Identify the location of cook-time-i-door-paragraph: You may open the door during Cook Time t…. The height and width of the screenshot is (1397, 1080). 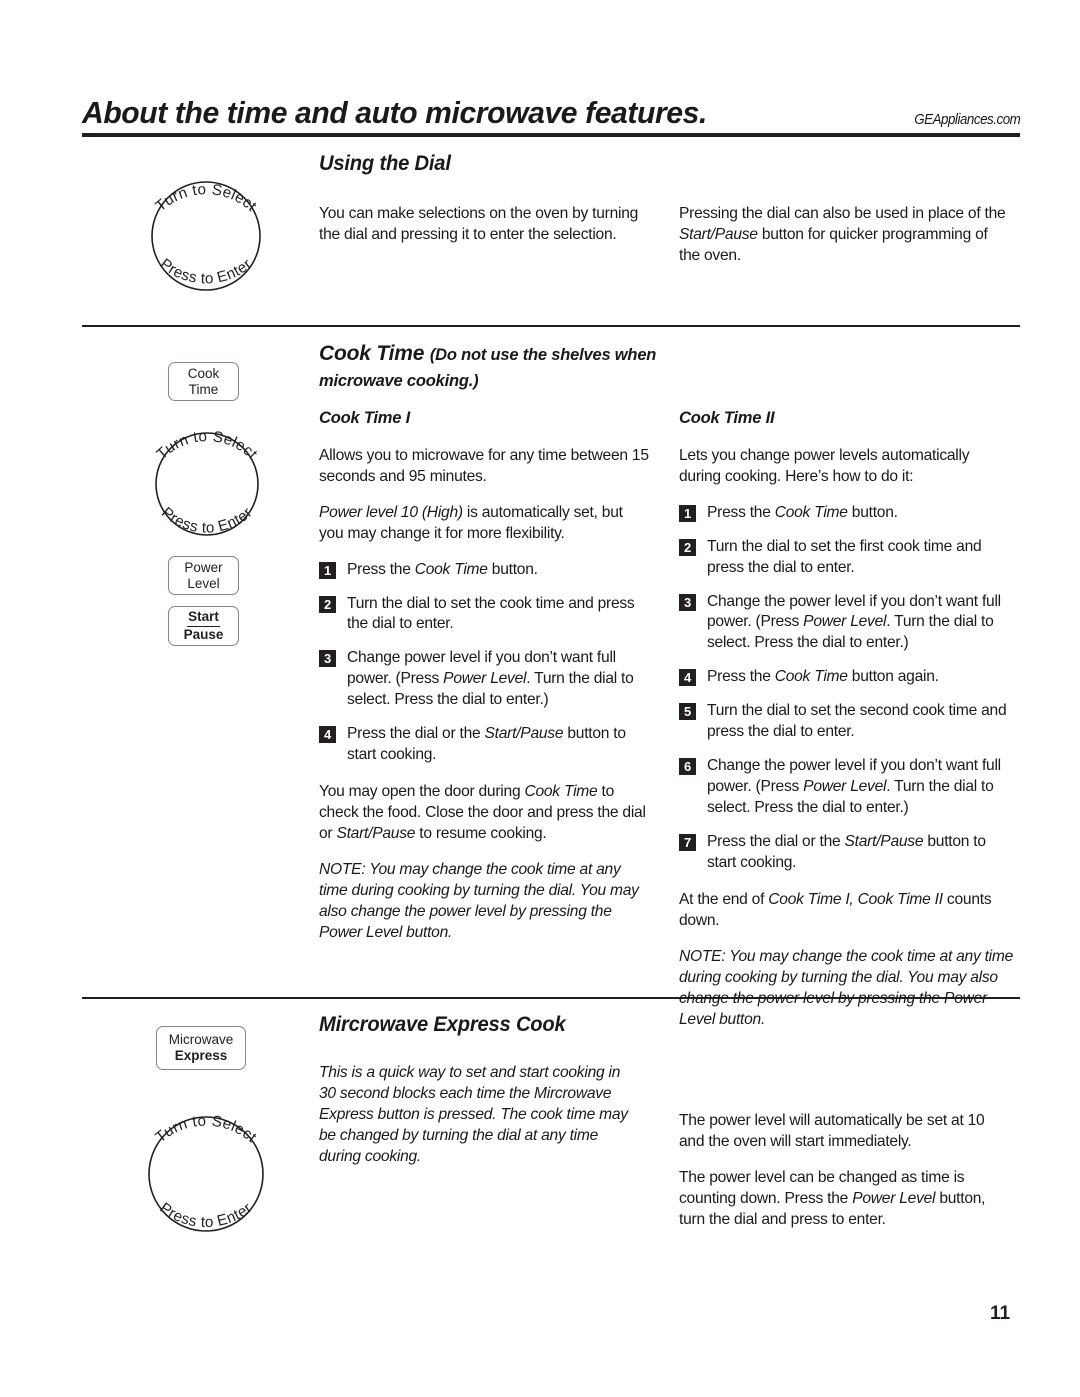
(484, 813).